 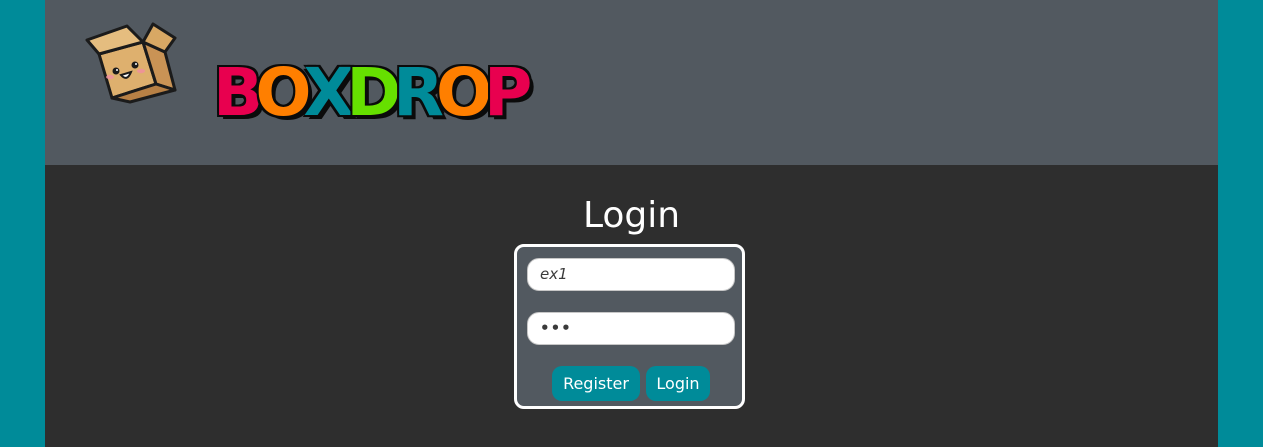 What do you see at coordinates (631, 274) in the screenshot?
I see `username-field: ex1` at bounding box center [631, 274].